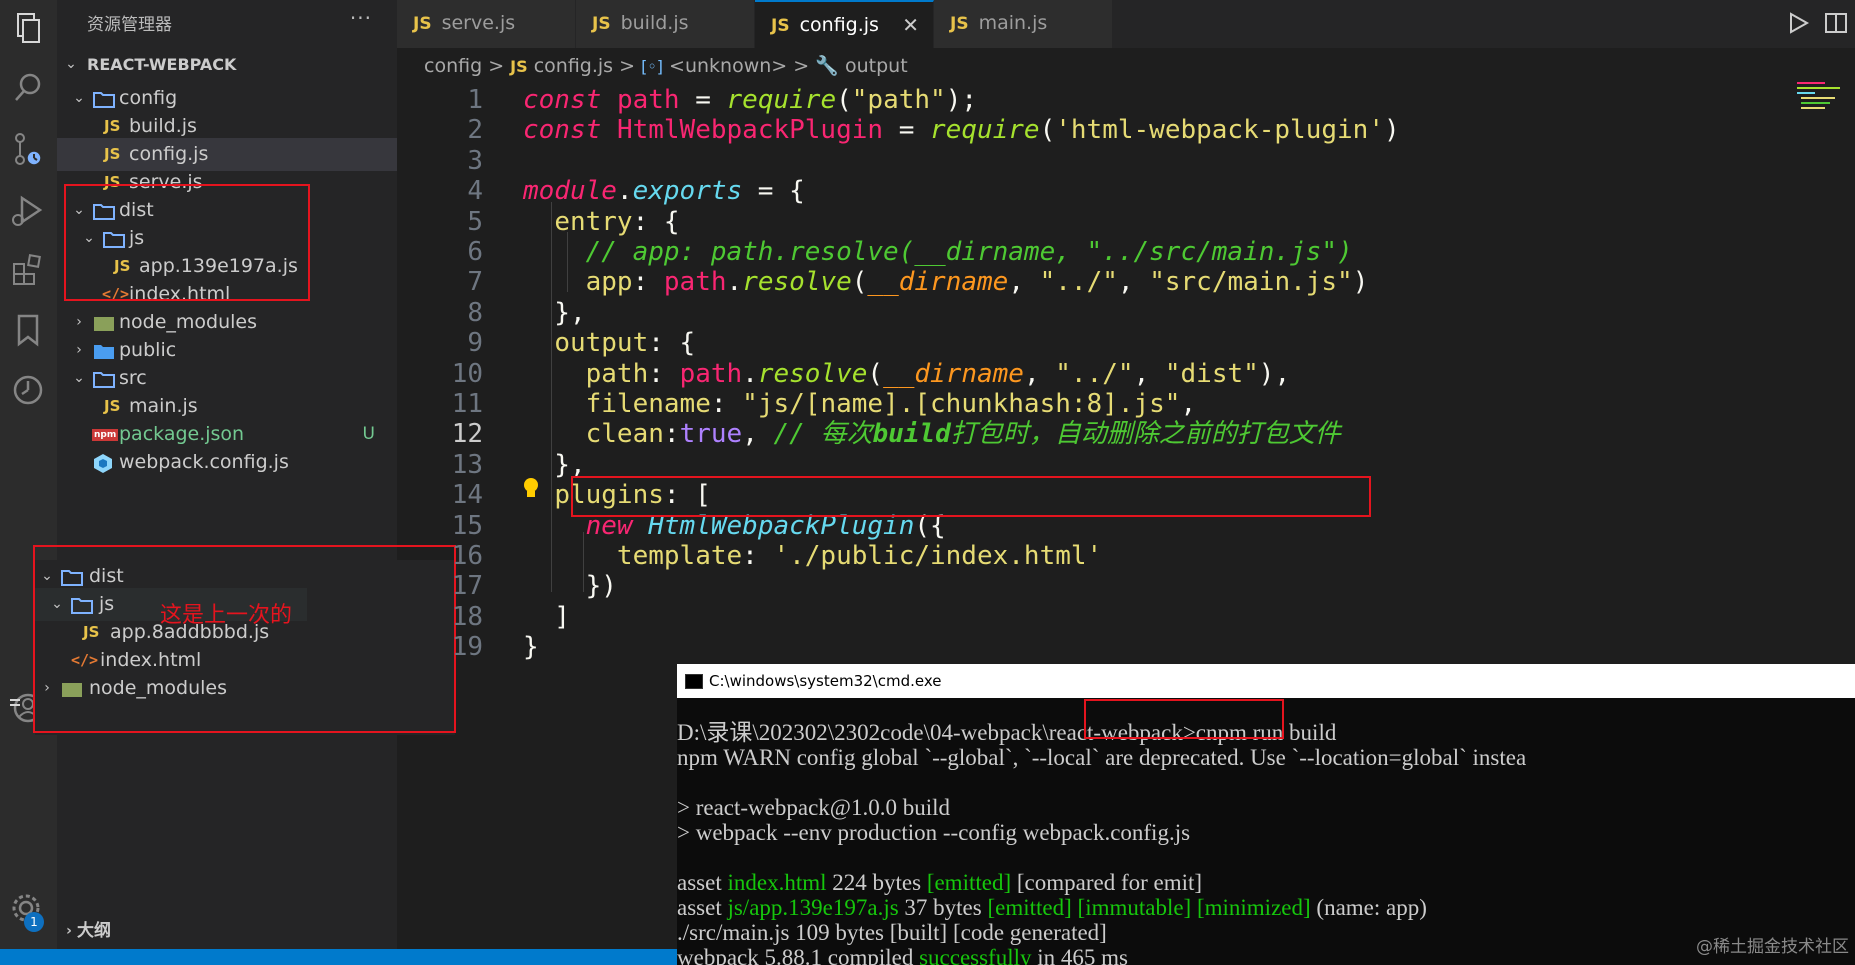 This screenshot has height=965, width=1855. What do you see at coordinates (478, 23) in the screenshot?
I see `tab-label: serve.js` at bounding box center [478, 23].